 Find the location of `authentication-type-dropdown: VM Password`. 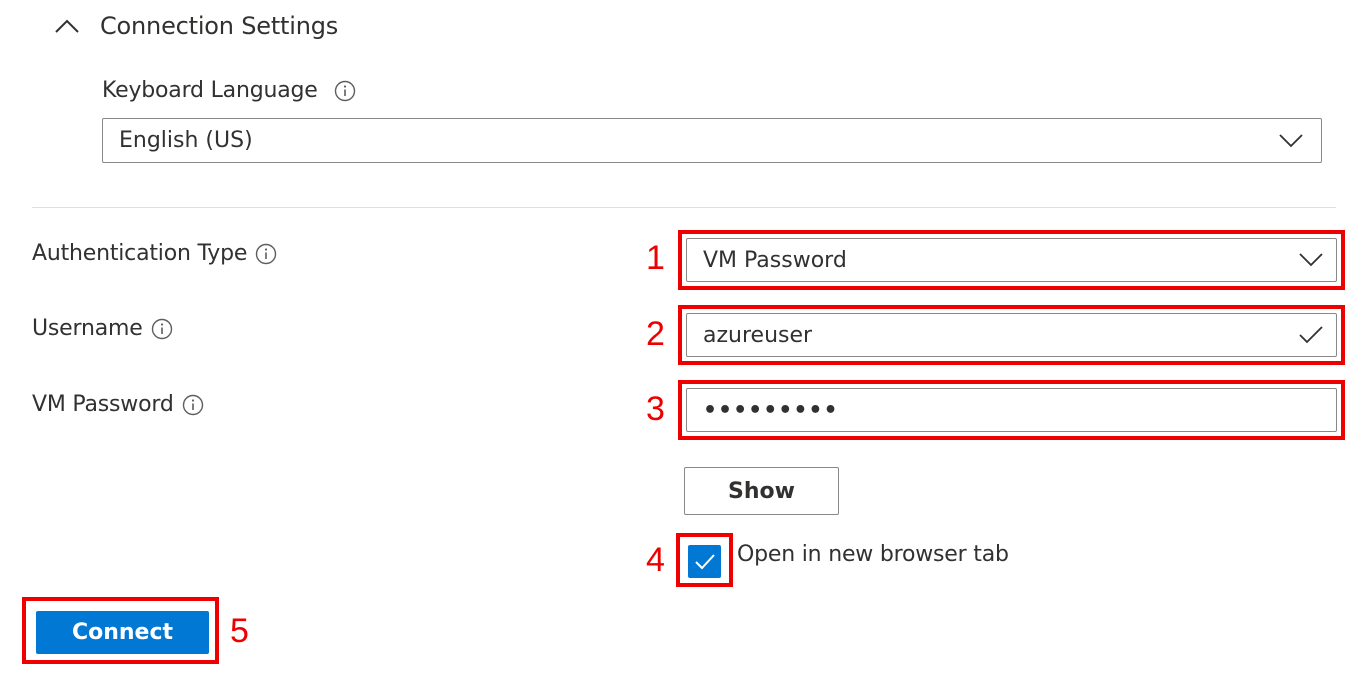

authentication-type-dropdown: VM Password is located at coordinates (1011, 260).